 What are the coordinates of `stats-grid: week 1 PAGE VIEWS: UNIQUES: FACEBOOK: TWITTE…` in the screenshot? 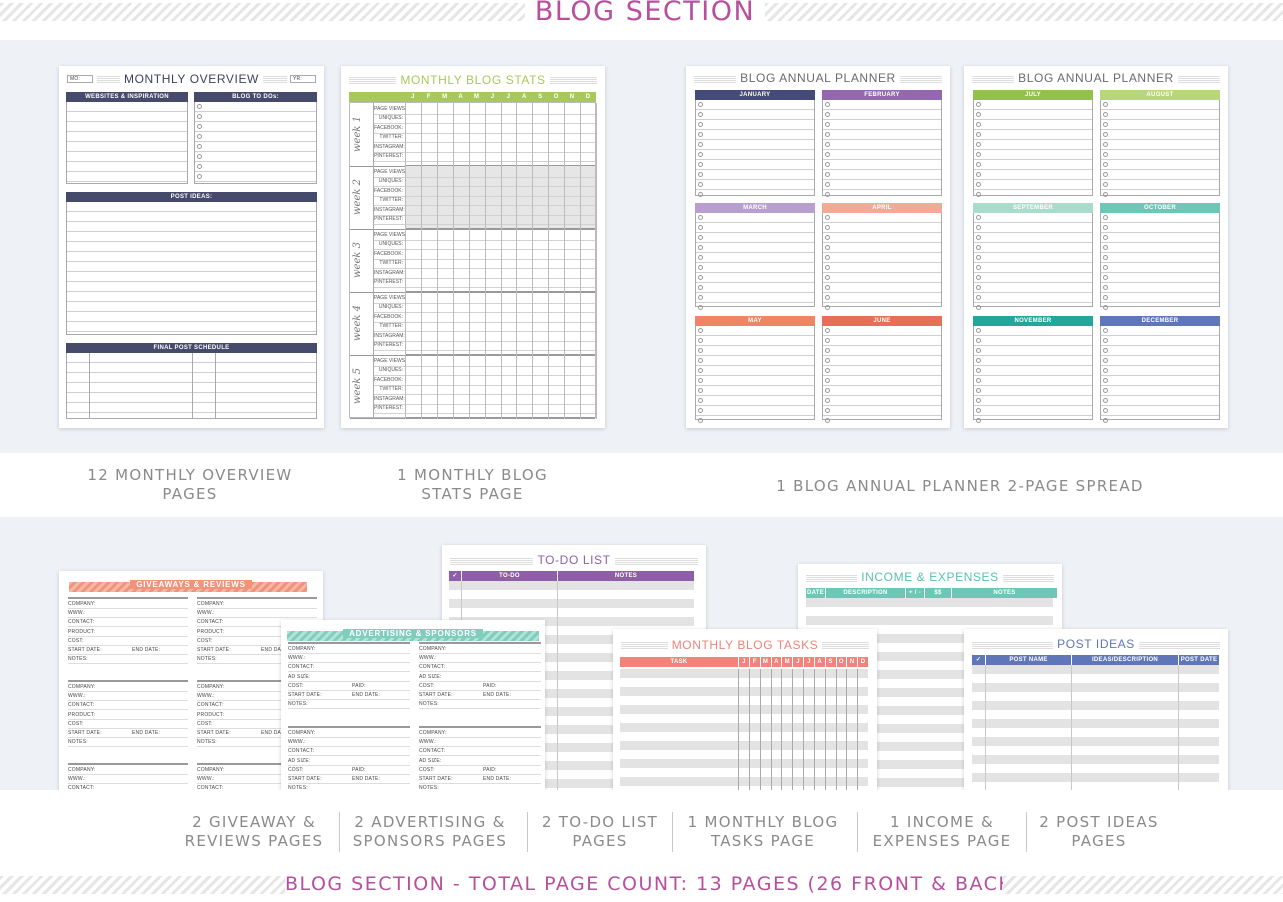 It's located at (473, 260).